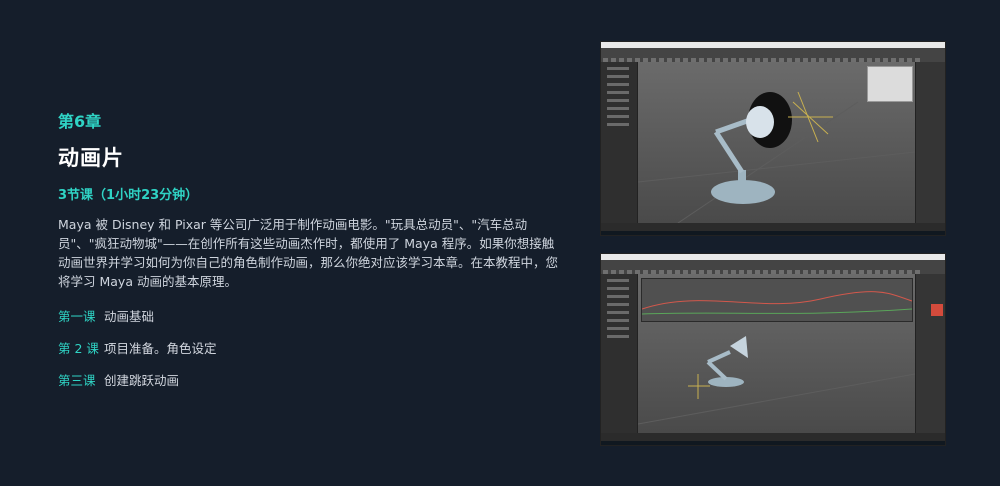  I want to click on preview-window, so click(890, 84).